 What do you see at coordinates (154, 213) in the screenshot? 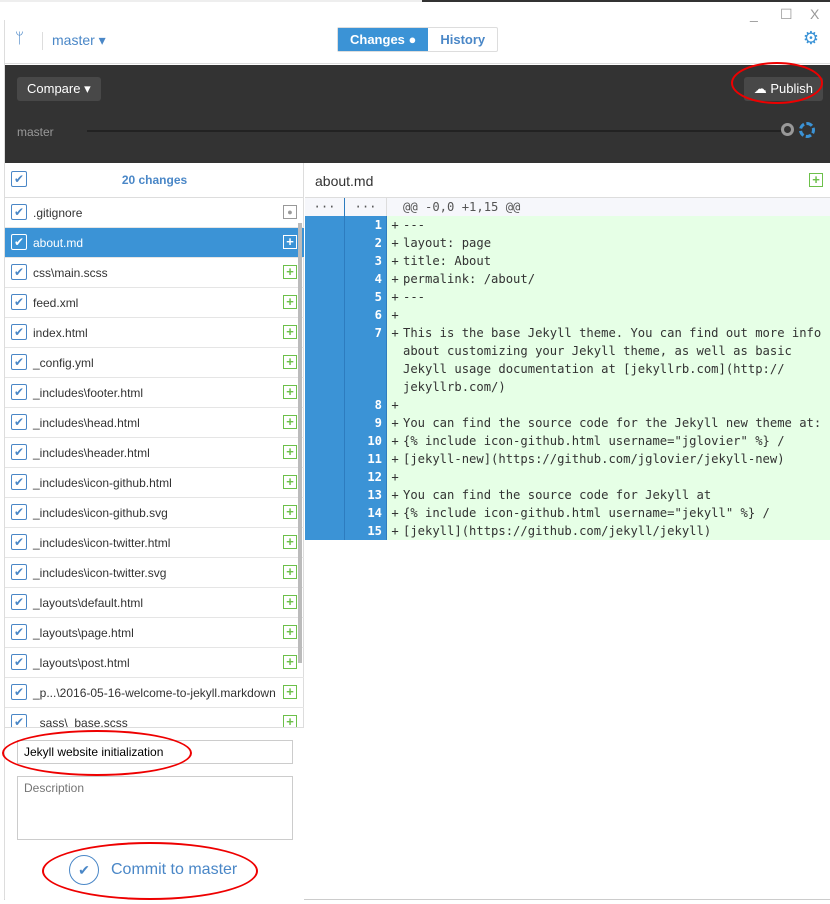
I see `file-row: ✔ .gitignore ●` at bounding box center [154, 213].